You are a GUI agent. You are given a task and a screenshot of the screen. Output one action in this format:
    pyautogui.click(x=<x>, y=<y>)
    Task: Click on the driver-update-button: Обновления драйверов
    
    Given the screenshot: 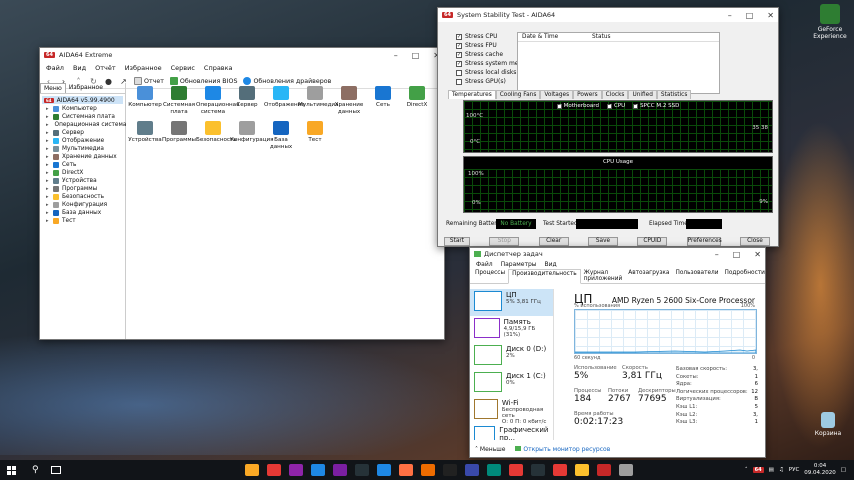 What is the action you would take?
    pyautogui.click(x=287, y=81)
    